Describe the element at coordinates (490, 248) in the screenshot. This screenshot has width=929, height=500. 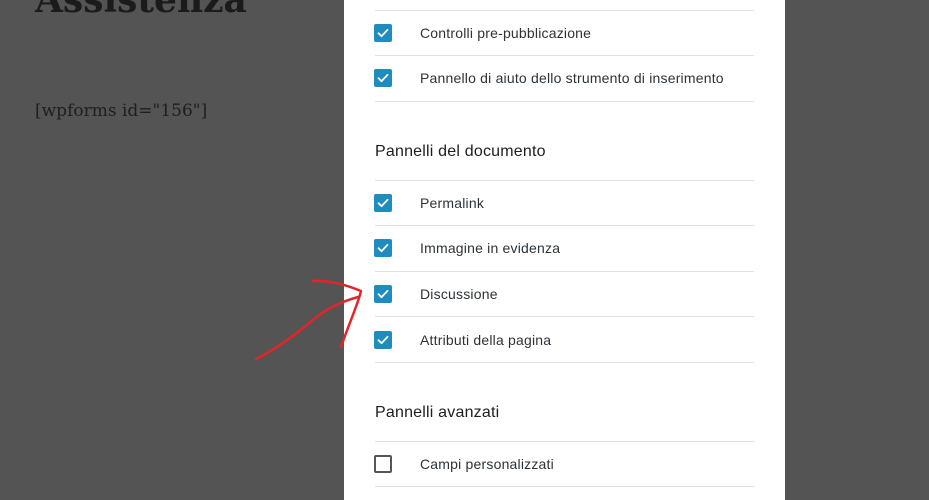
I see `option-label: Immagine in evidenza` at that location.